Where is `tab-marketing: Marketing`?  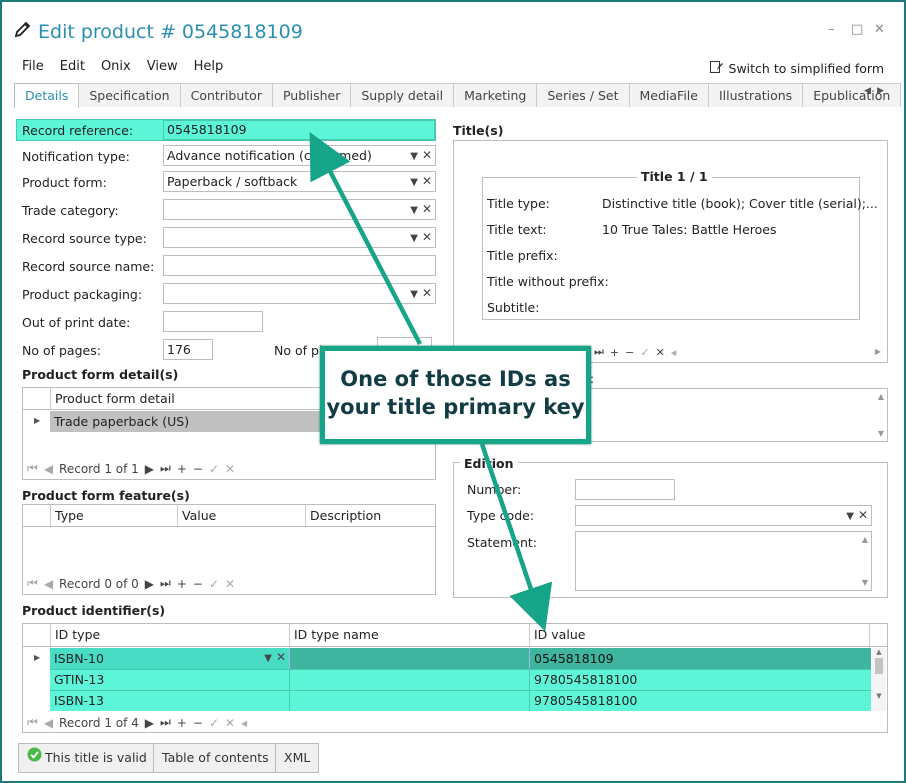
tab-marketing: Marketing is located at coordinates (495, 95).